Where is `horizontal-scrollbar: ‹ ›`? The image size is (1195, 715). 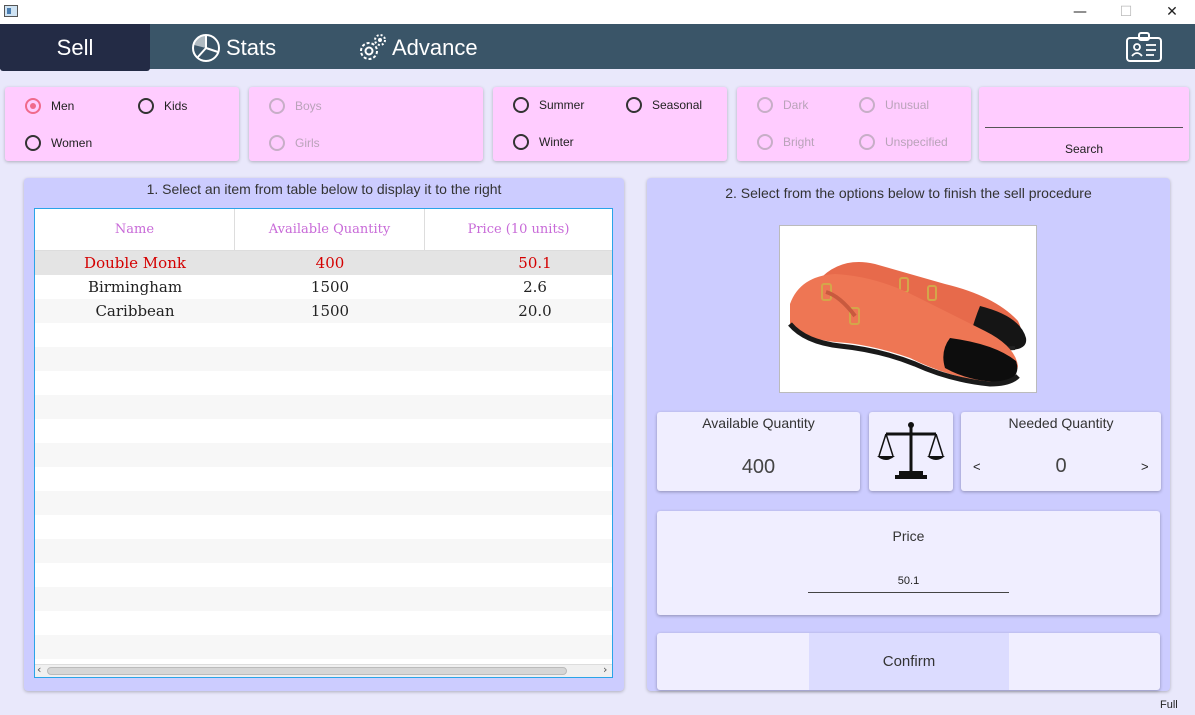
horizontal-scrollbar: ‹ › is located at coordinates (323, 670).